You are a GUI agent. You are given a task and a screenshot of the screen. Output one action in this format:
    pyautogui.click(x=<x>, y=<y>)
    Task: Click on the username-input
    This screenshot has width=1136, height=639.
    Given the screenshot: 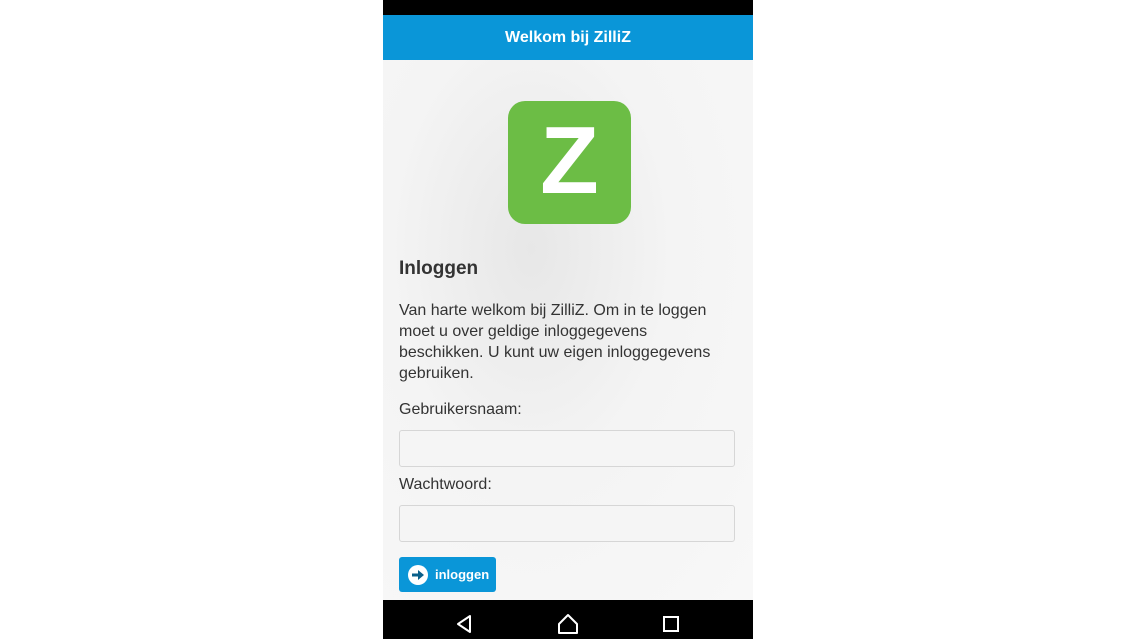 What is the action you would take?
    pyautogui.click(x=567, y=448)
    